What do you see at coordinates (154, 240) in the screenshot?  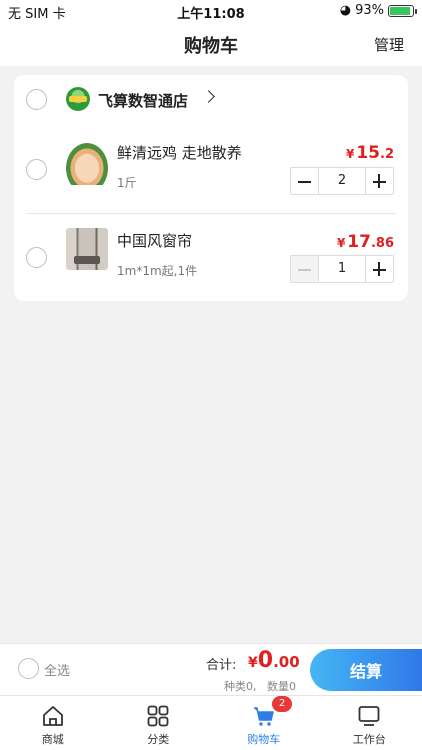 I see `product-name: 中国风窗帘` at bounding box center [154, 240].